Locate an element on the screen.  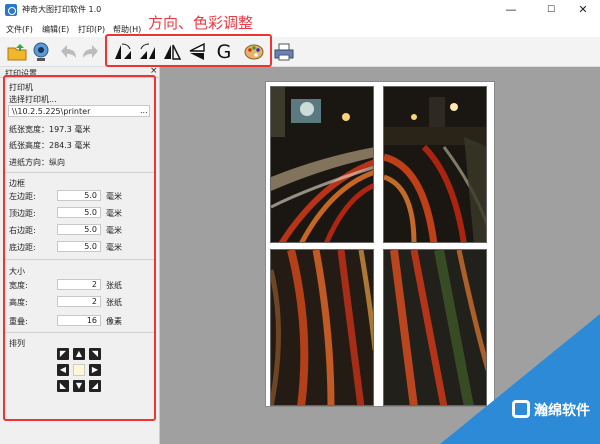
print-button is located at coordinates (284, 52).